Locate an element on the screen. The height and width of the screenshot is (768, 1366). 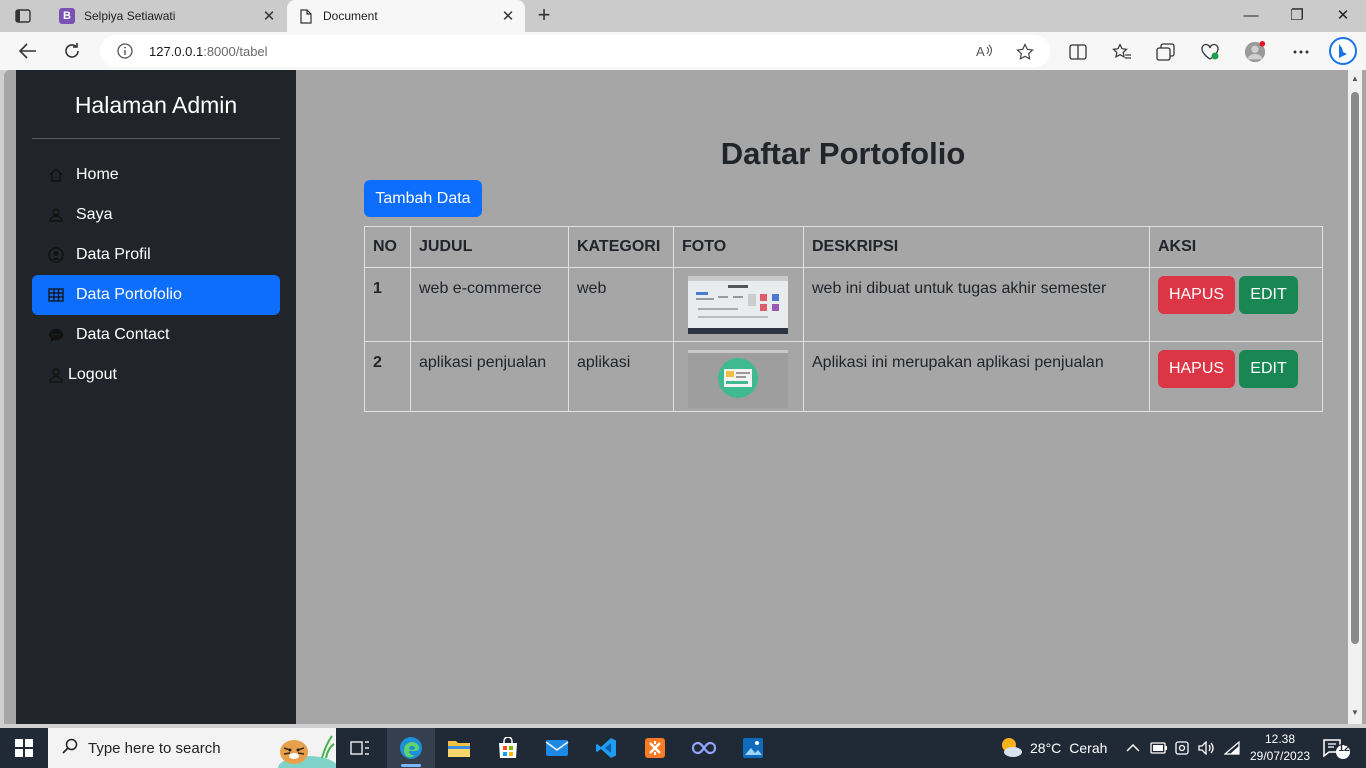
partly-sunny-icon is located at coordinates (1011, 748).